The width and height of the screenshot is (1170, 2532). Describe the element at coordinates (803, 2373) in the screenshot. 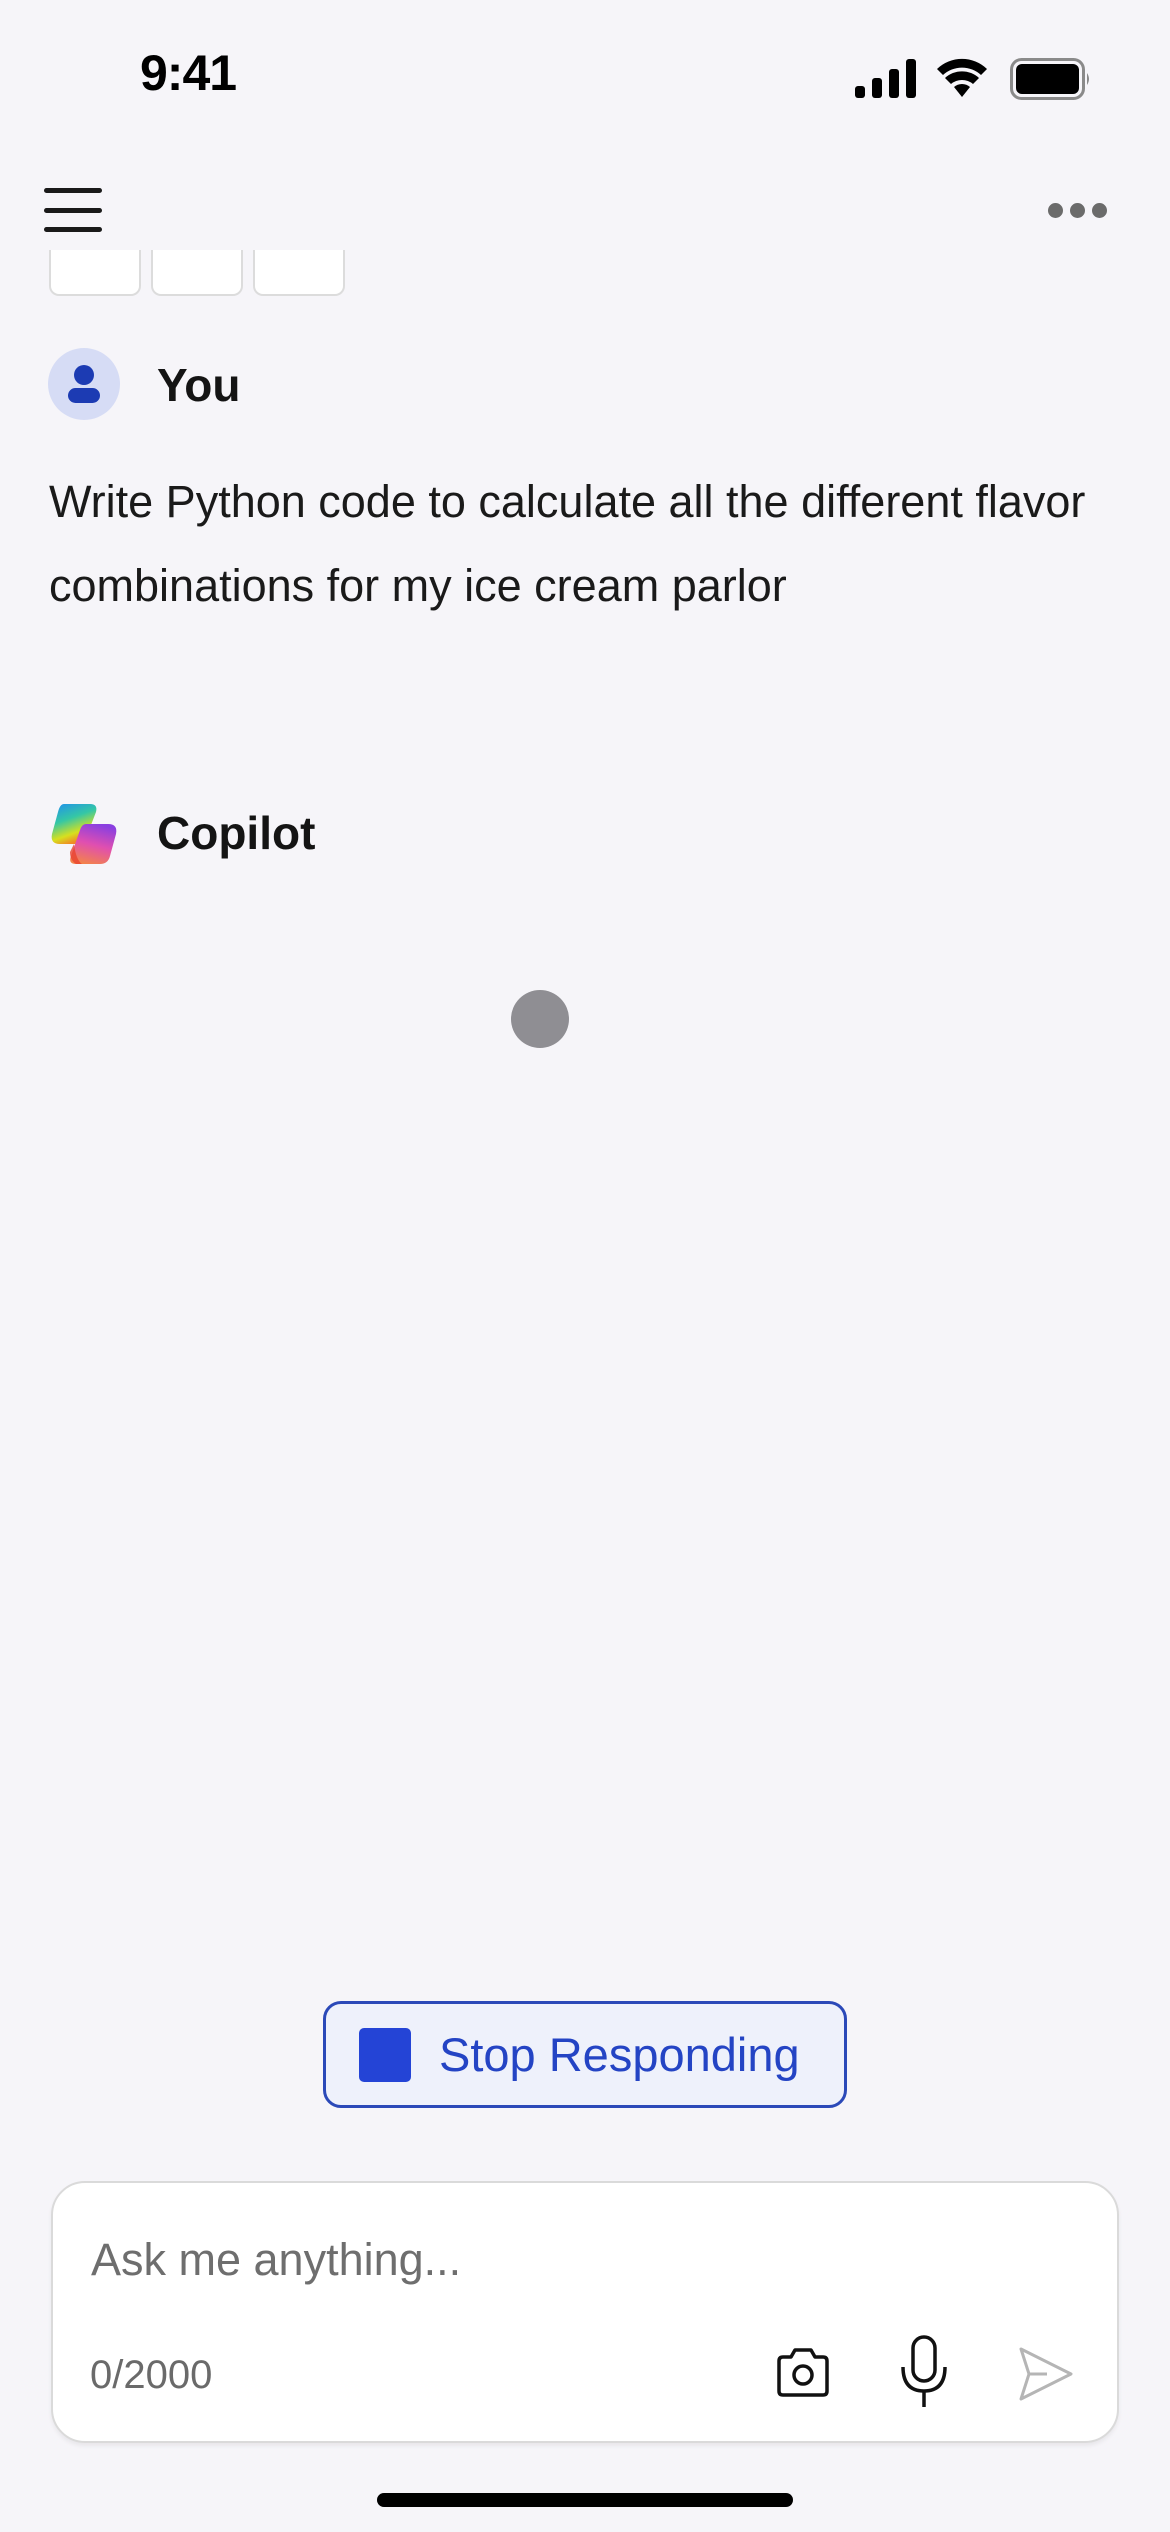

I see `camera-icon` at that location.